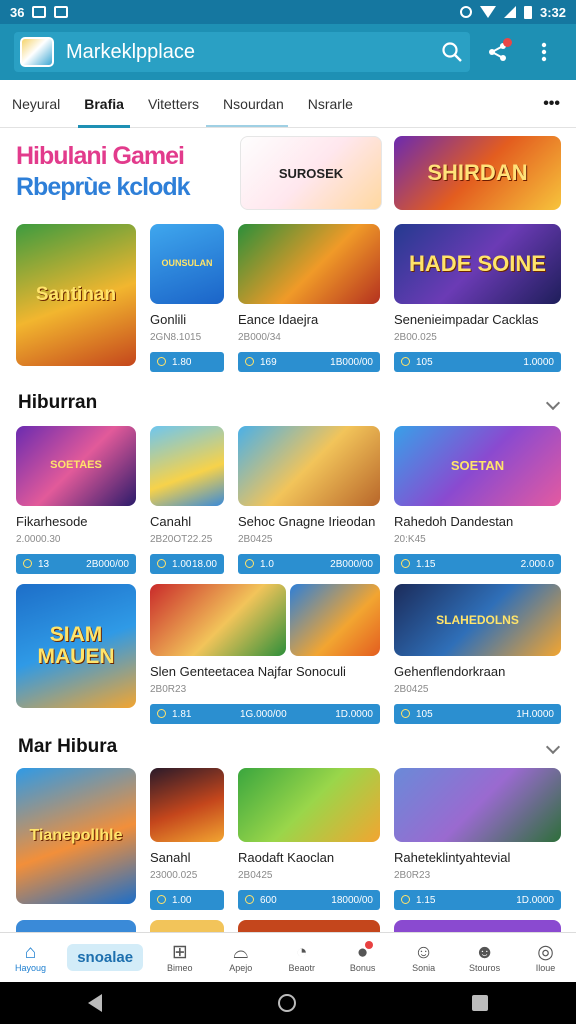 This screenshot has height=1024, width=576. I want to click on game-title: Gehenflendorkraan, so click(450, 671).